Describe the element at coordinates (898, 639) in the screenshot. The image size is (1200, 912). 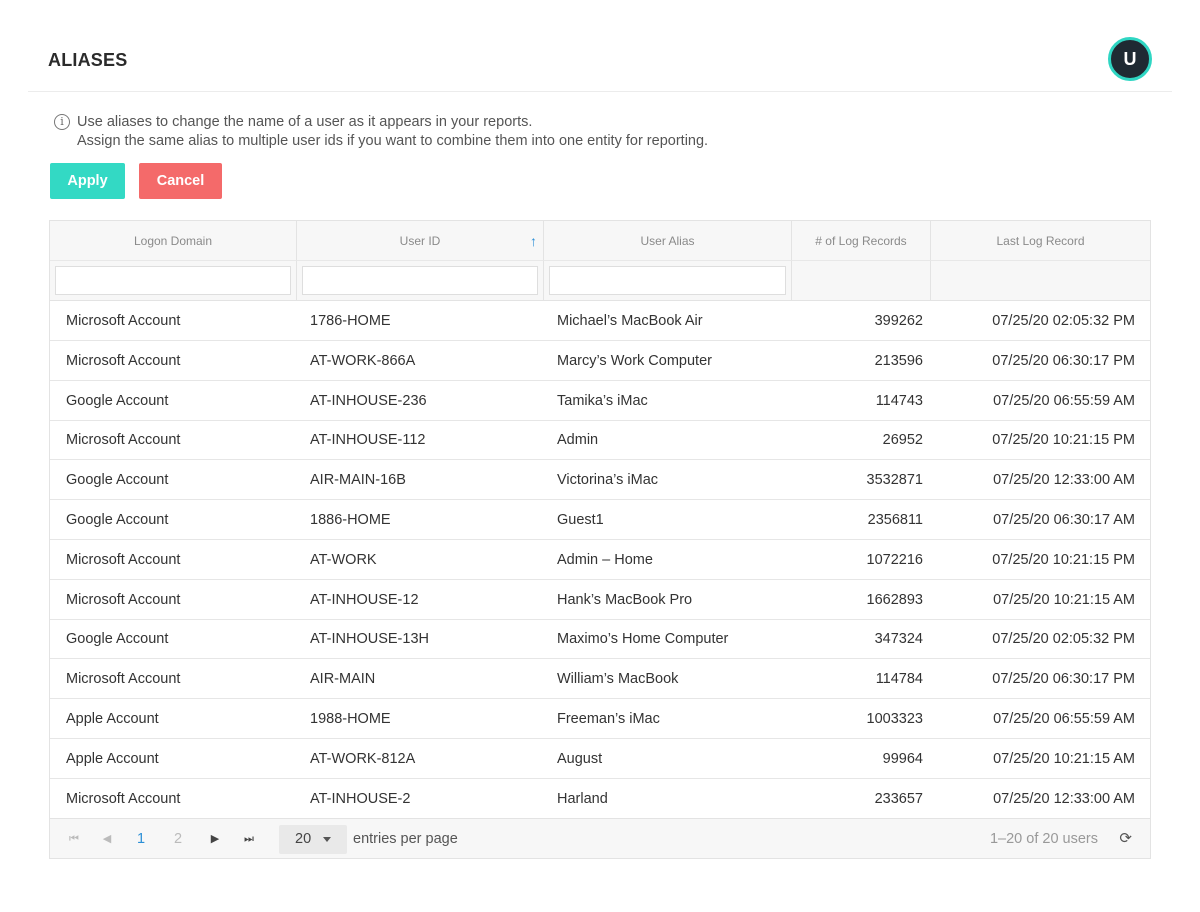
I see `cell-log-records: 347324` at that location.